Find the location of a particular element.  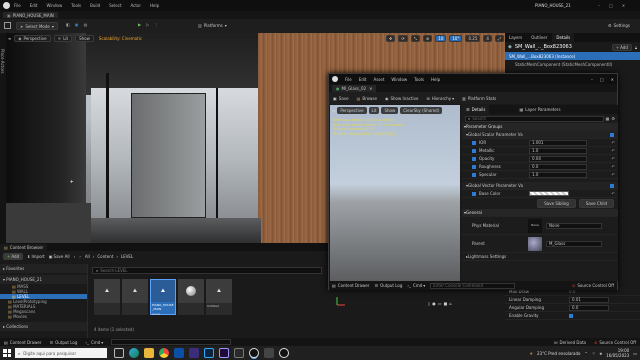

me-content-drawer-button: ▤ Content Drawer is located at coordinates (351, 285).